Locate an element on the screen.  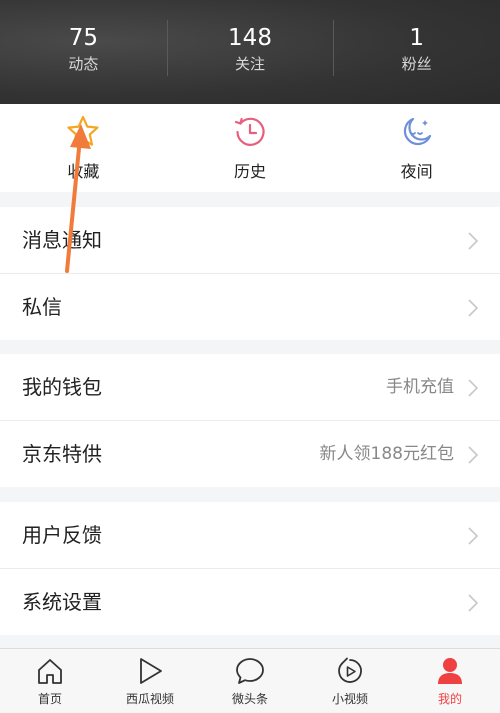
stat-following-label: 关注 is located at coordinates (250, 64).